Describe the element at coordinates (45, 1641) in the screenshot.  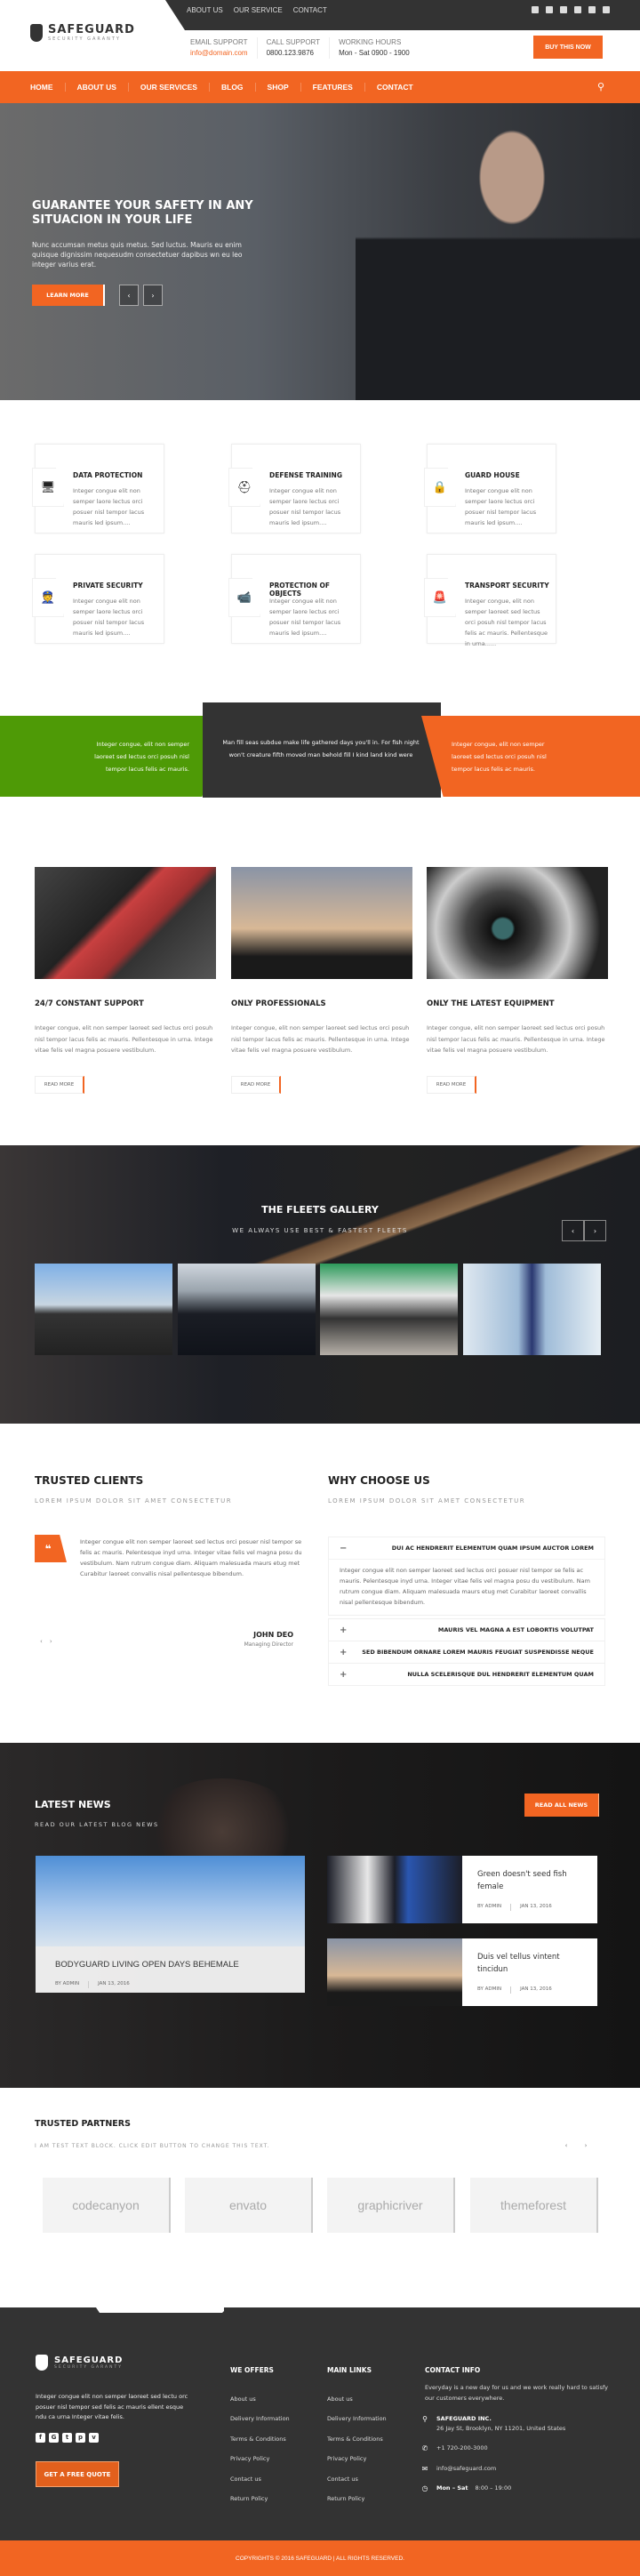
I see `testimonial-prev-button: ‹` at that location.